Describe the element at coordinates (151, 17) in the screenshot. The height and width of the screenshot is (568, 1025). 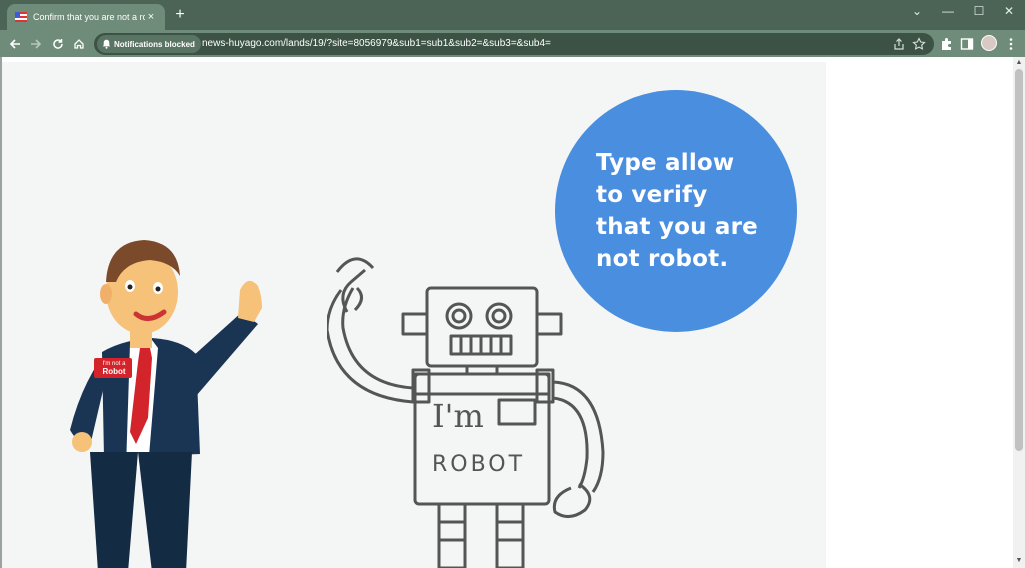
I see `tab-close-icon: ×` at that location.